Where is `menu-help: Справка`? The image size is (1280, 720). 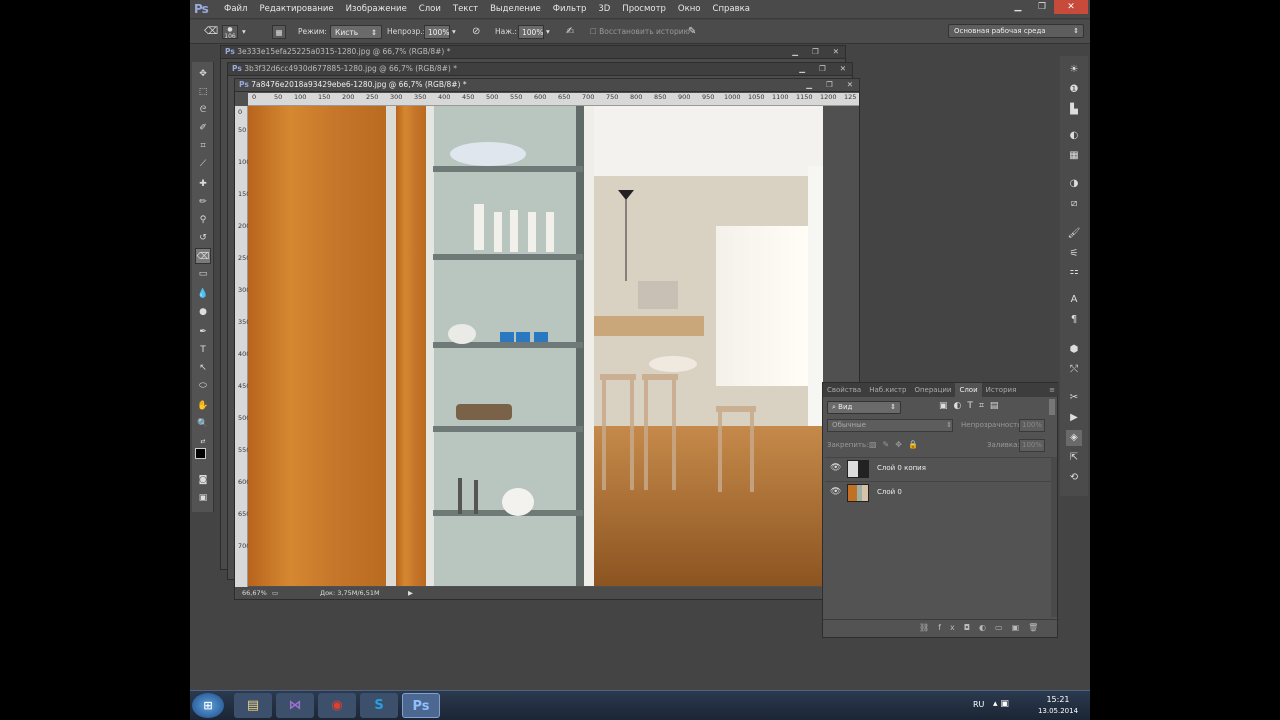
menu-help: Справка is located at coordinates (731, 9).